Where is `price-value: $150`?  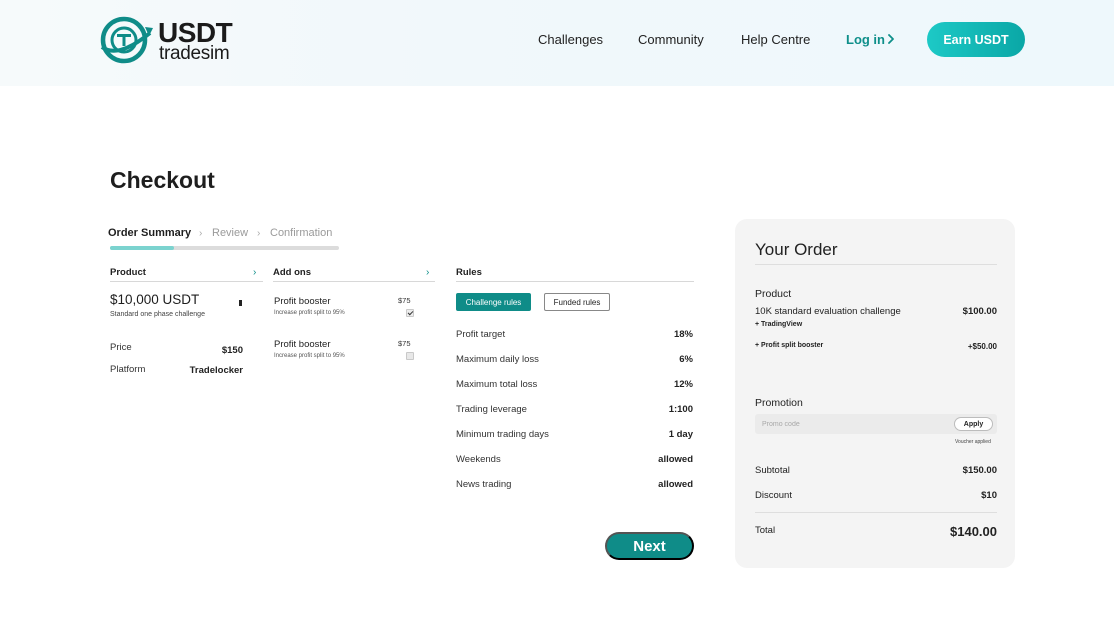
price-value: $150 is located at coordinates (232, 350).